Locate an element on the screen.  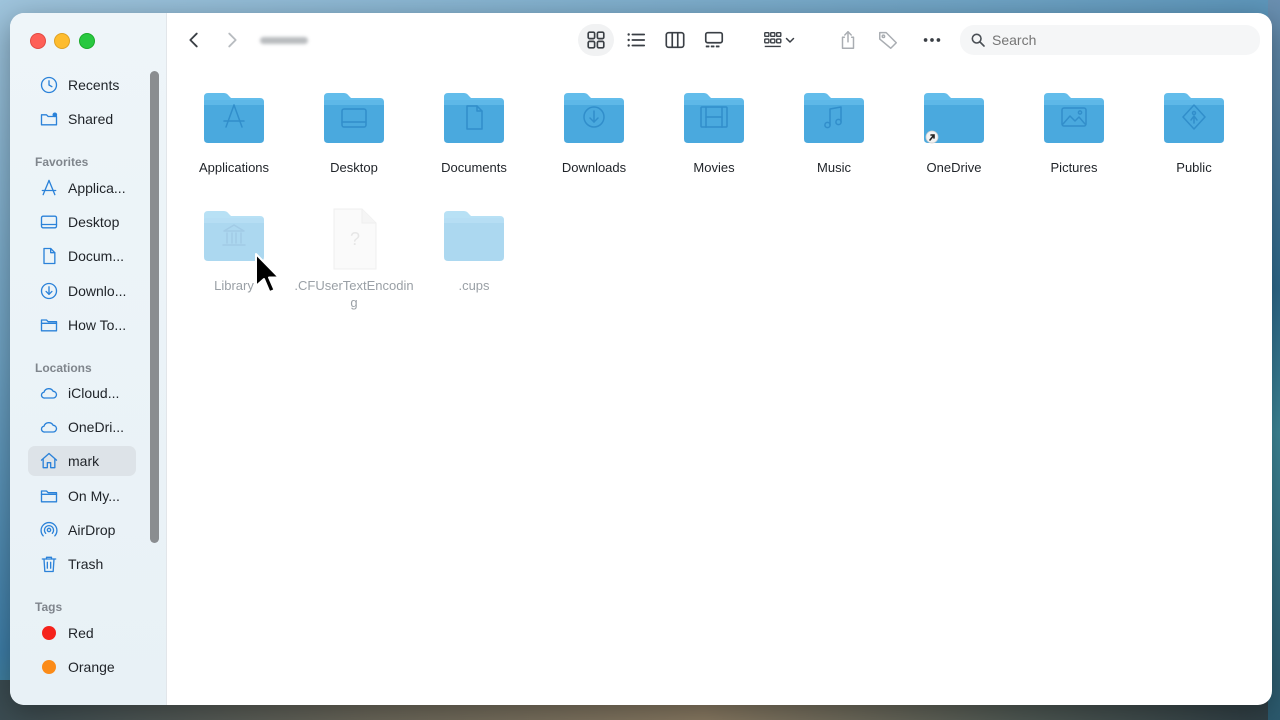
chevron-down-icon is located at coordinates (790, 40).